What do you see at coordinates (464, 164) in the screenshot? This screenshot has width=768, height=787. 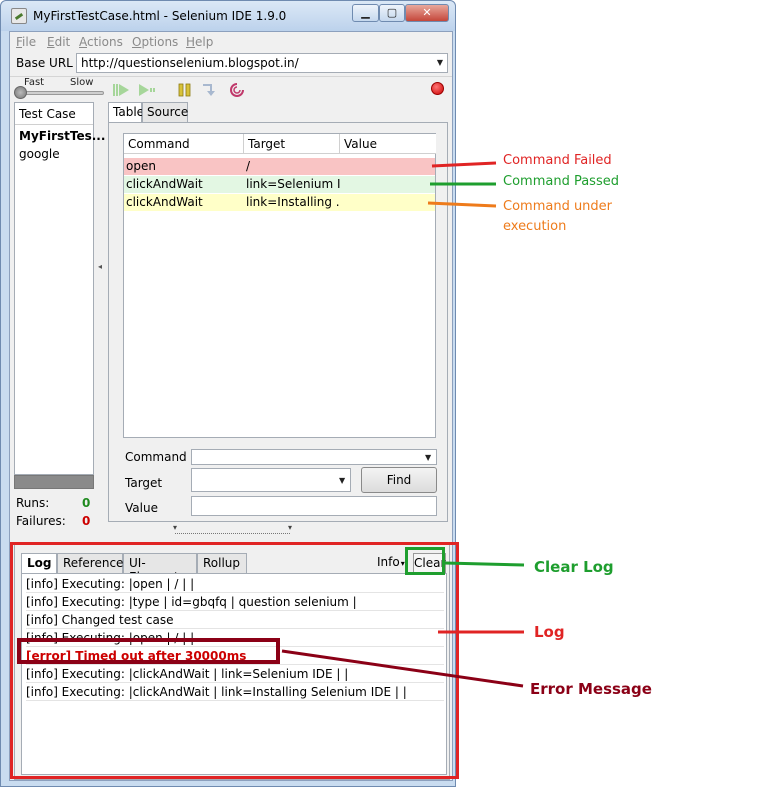 I see `failed-pointer-line` at bounding box center [464, 164].